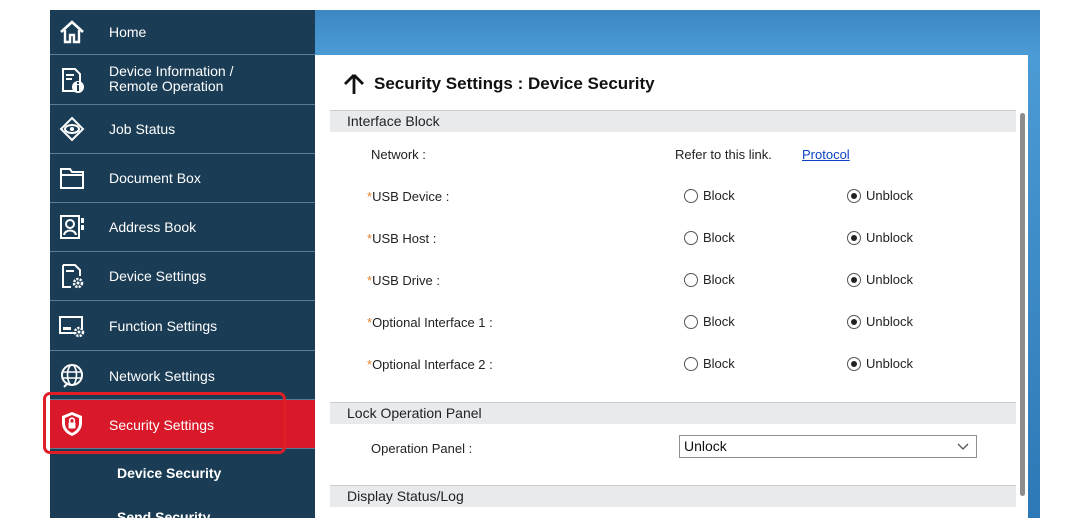 Image resolution: width=1074 pixels, height=518 pixels. What do you see at coordinates (709, 237) in the screenshot?
I see `usb-host-block-radio: Block` at bounding box center [709, 237].